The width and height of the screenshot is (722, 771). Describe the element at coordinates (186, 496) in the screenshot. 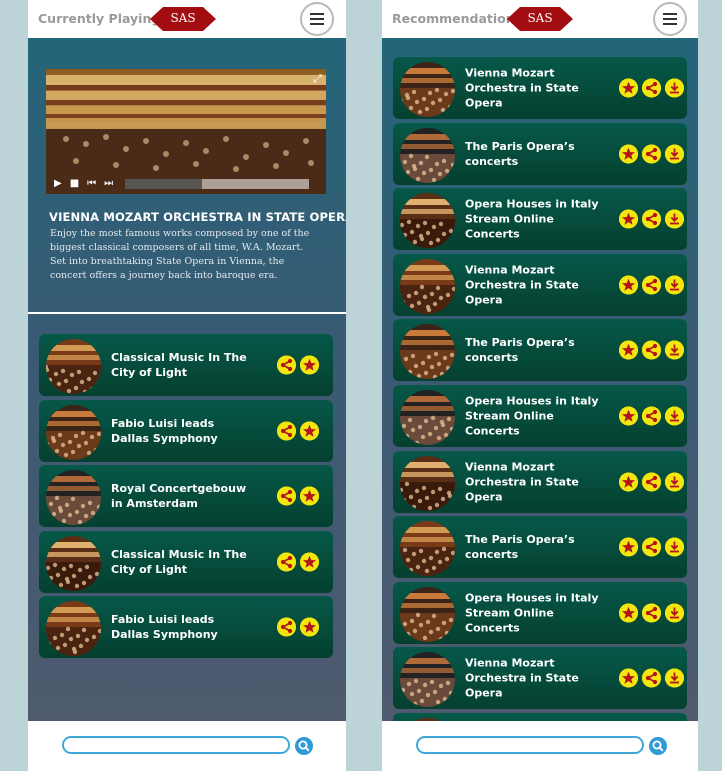

I see `list-item: Royal Concertgebouw in Amsterdam` at that location.